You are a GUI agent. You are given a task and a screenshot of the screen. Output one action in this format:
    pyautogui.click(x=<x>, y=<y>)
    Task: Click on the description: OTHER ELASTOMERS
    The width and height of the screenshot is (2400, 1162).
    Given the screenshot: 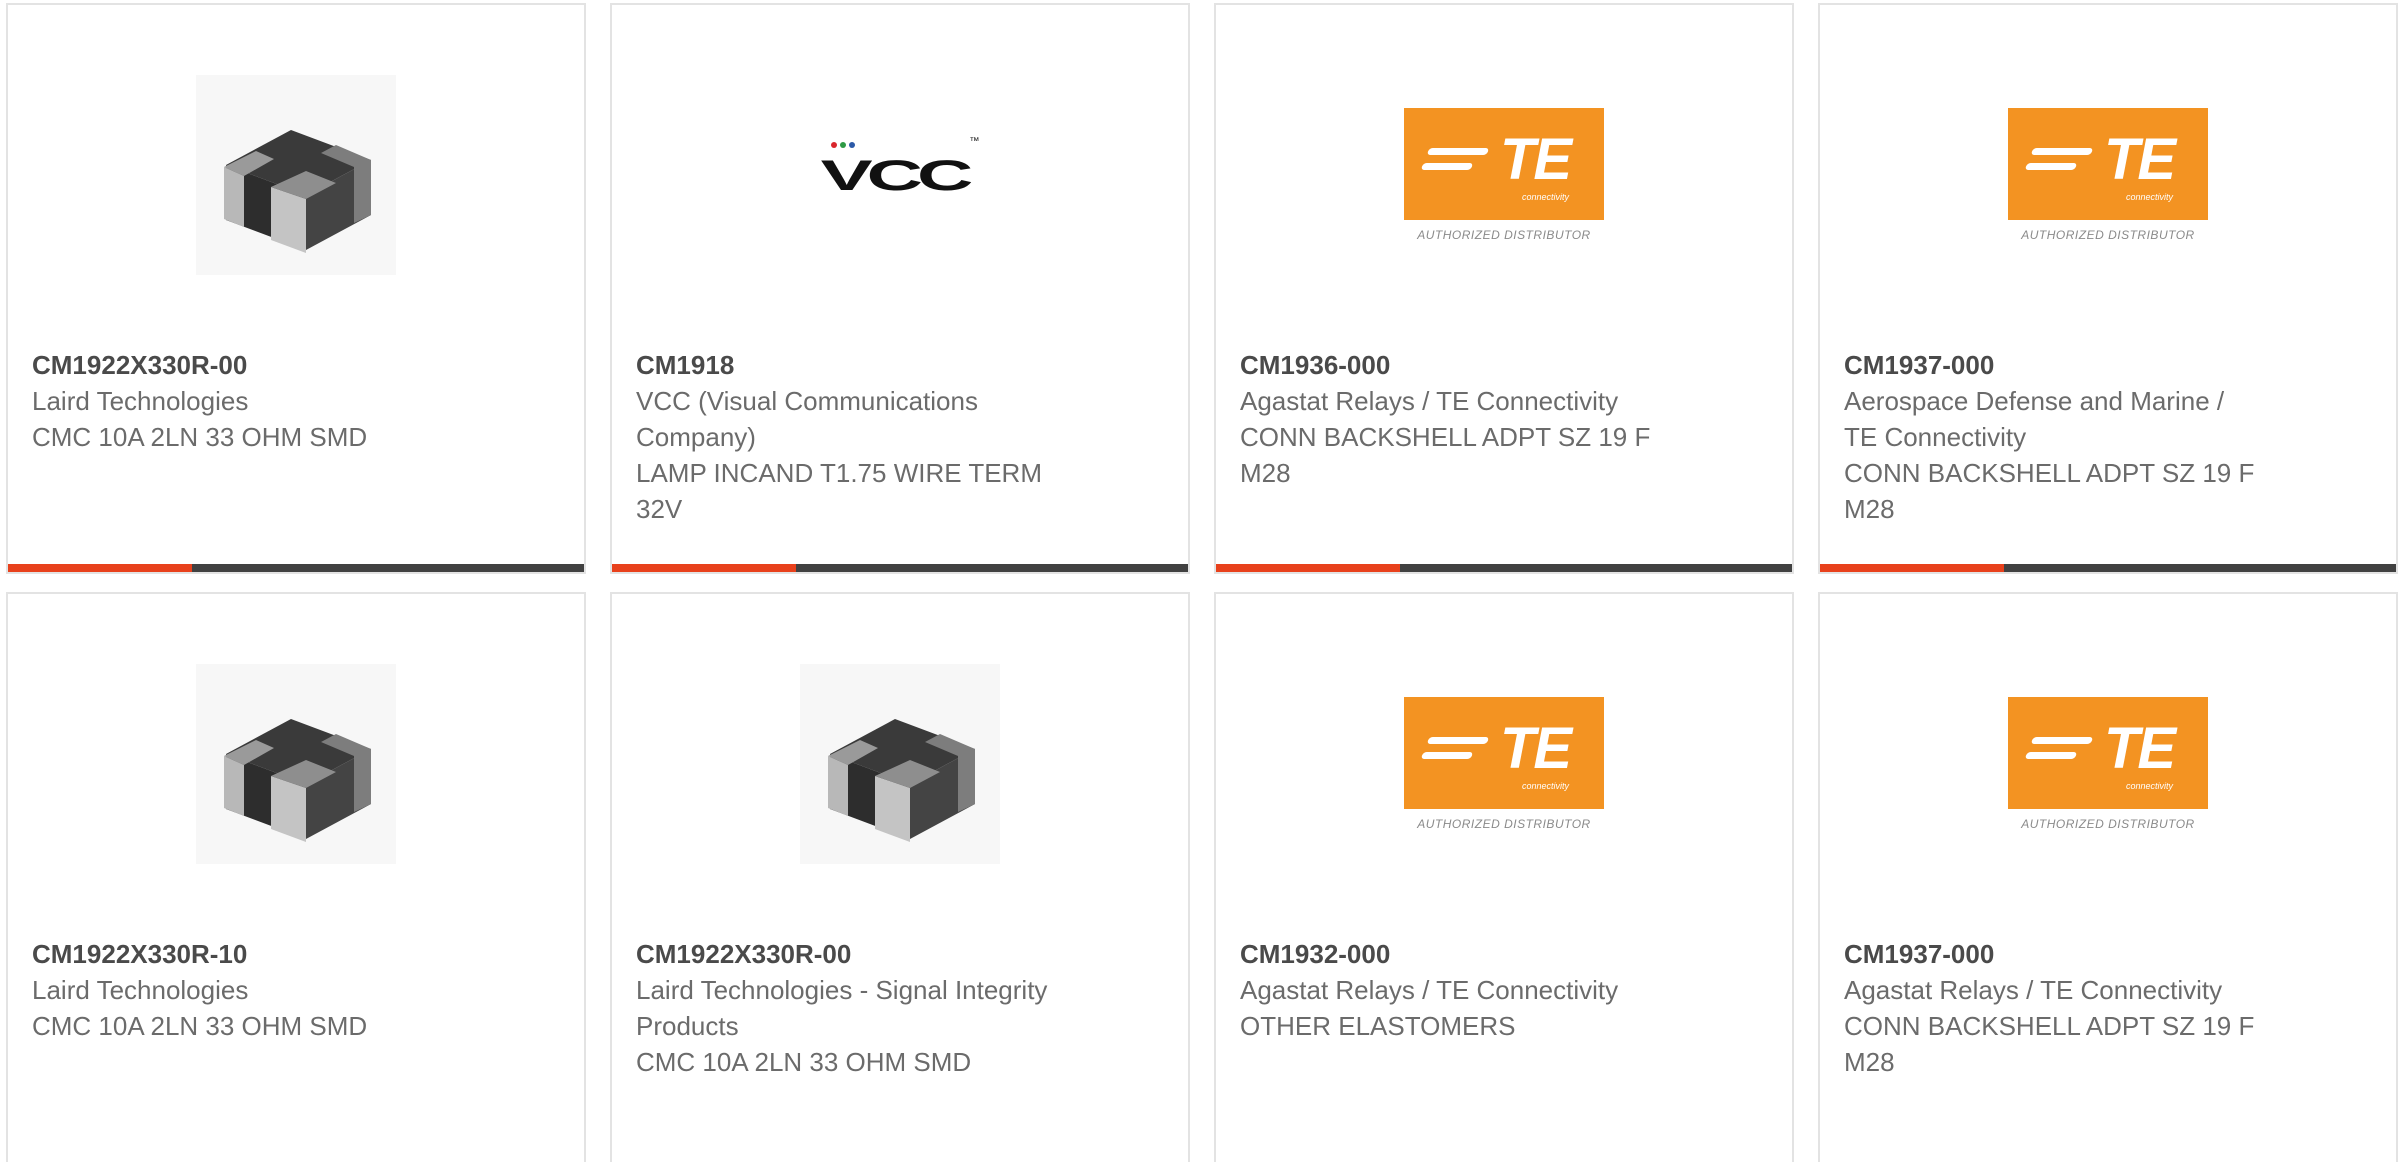 What is the action you would take?
    pyautogui.click(x=1378, y=1026)
    